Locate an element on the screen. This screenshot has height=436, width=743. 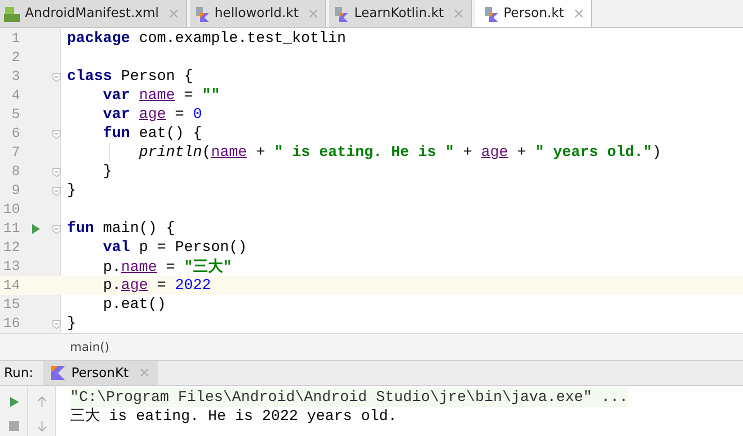
line-number: 12 is located at coordinates (11, 248).